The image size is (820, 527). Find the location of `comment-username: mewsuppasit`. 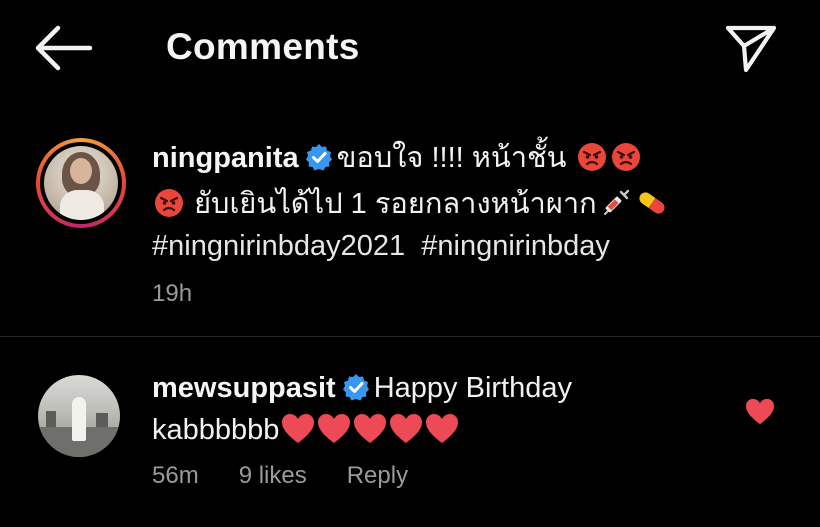

comment-username: mewsuppasit is located at coordinates (244, 388).